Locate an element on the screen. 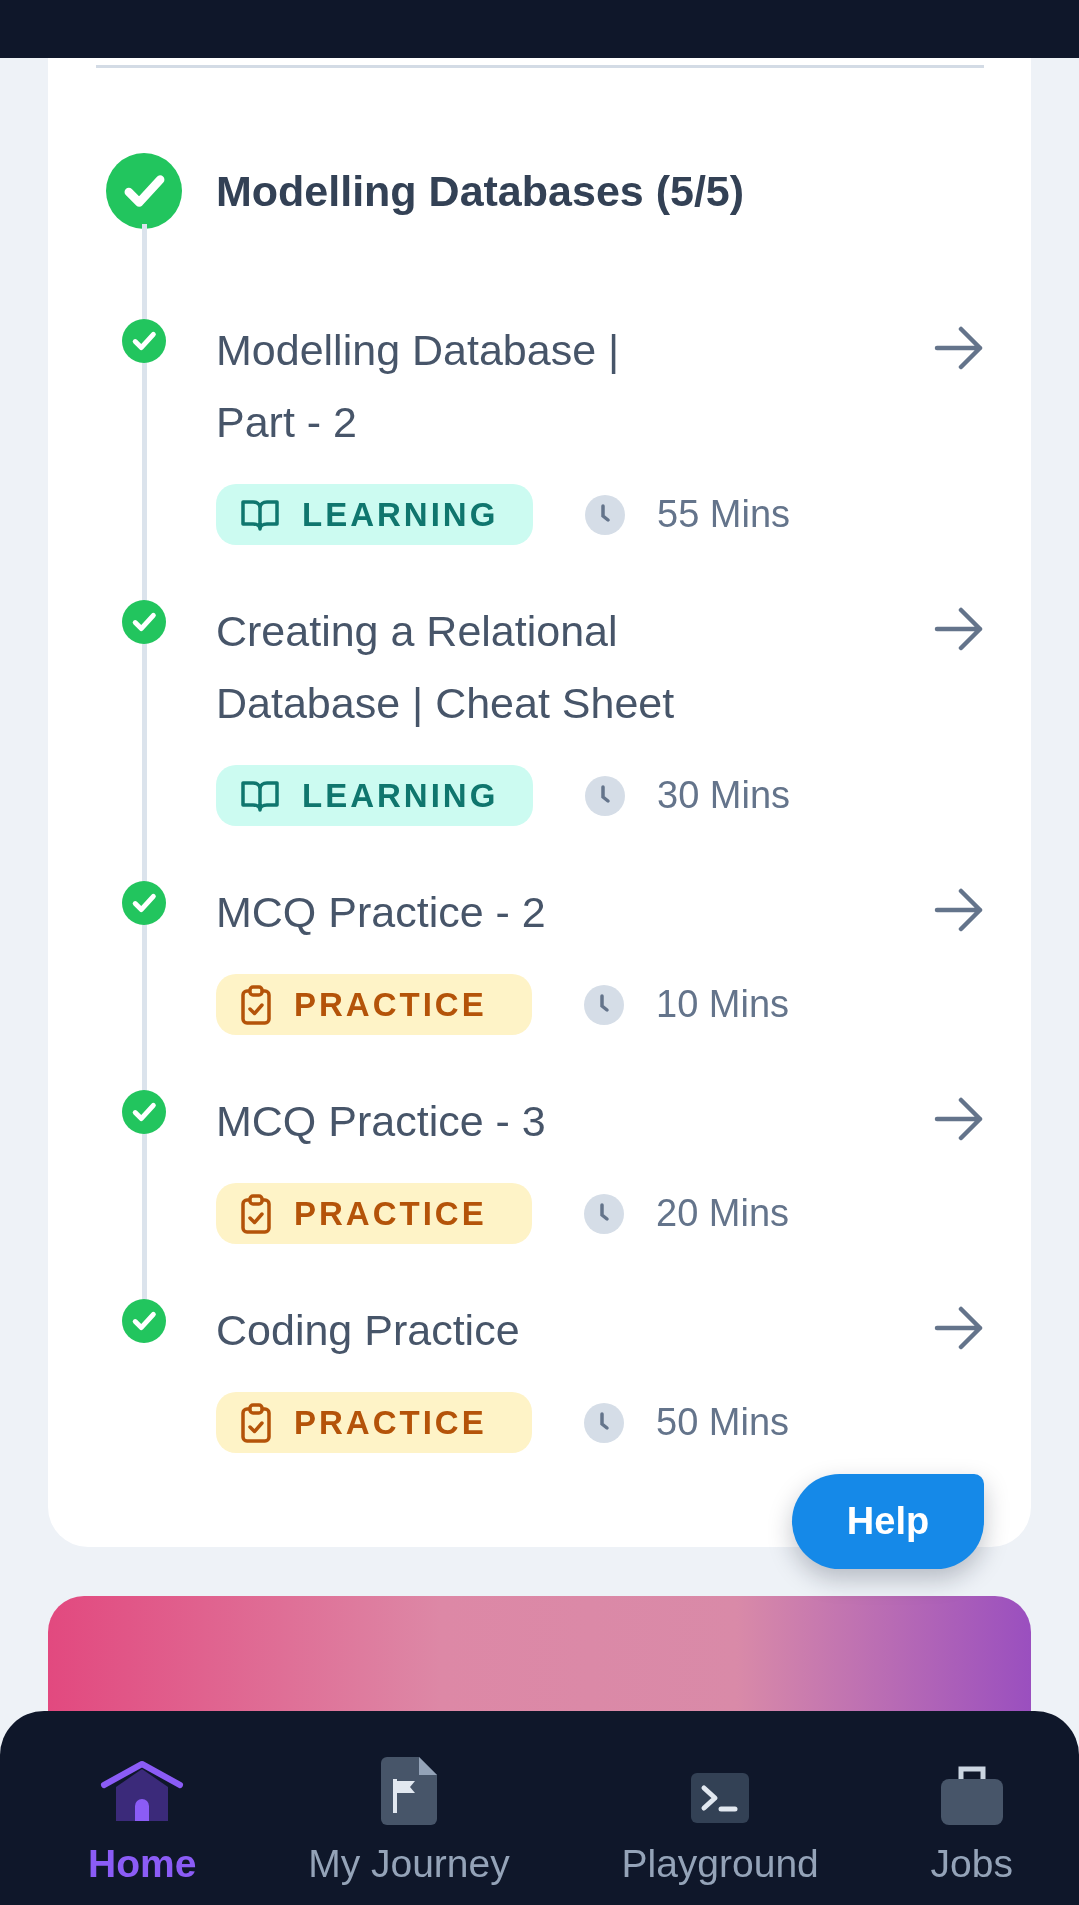 This screenshot has height=1905, width=1079. lesson-title: MCQ Practice - 2 is located at coordinates (381, 912).